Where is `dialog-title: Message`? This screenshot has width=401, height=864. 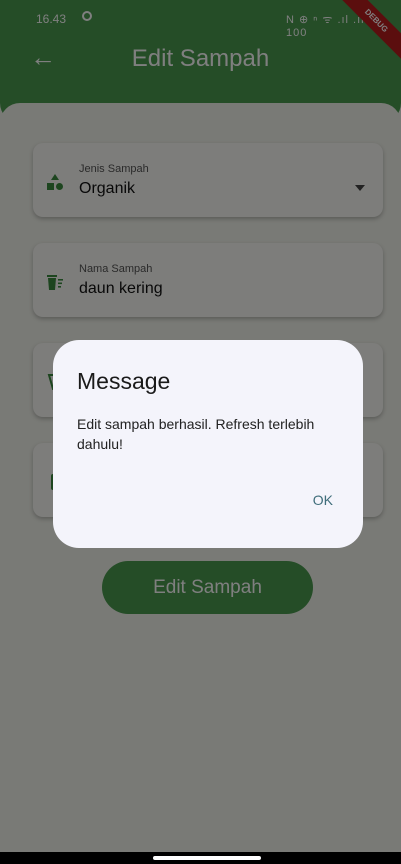
dialog-title: Message is located at coordinates (124, 381).